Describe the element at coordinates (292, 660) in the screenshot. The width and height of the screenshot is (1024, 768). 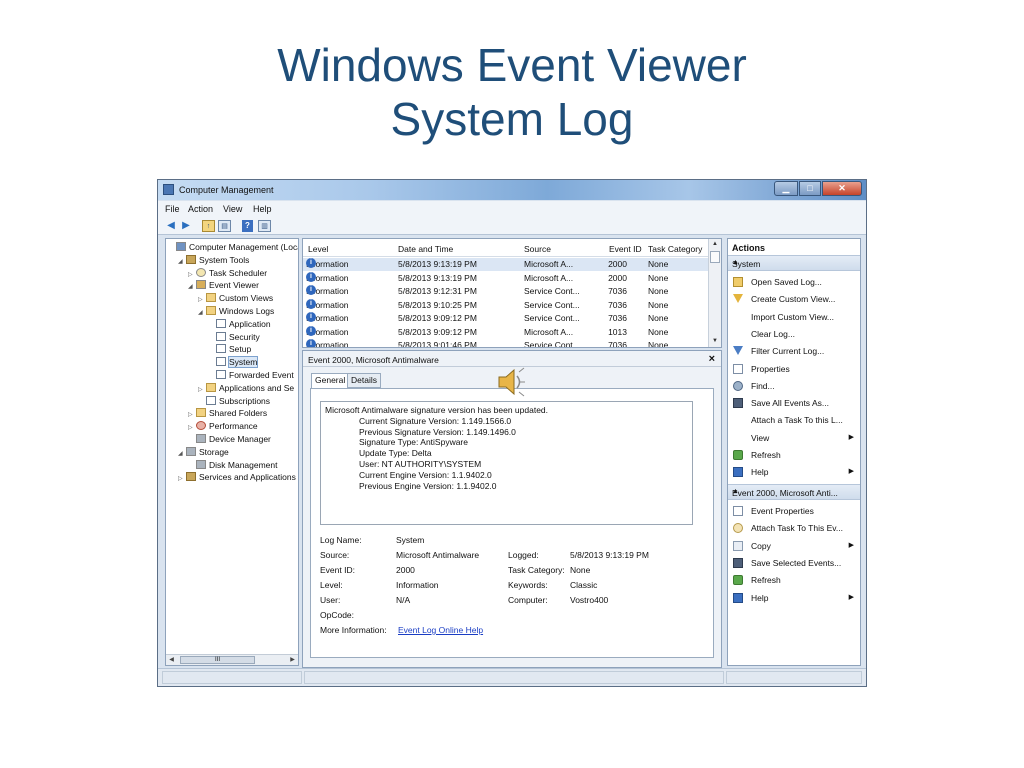
I see `scroll-right-icon: ▶` at that location.